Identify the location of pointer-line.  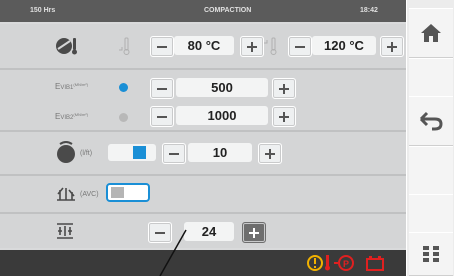
(173, 252).